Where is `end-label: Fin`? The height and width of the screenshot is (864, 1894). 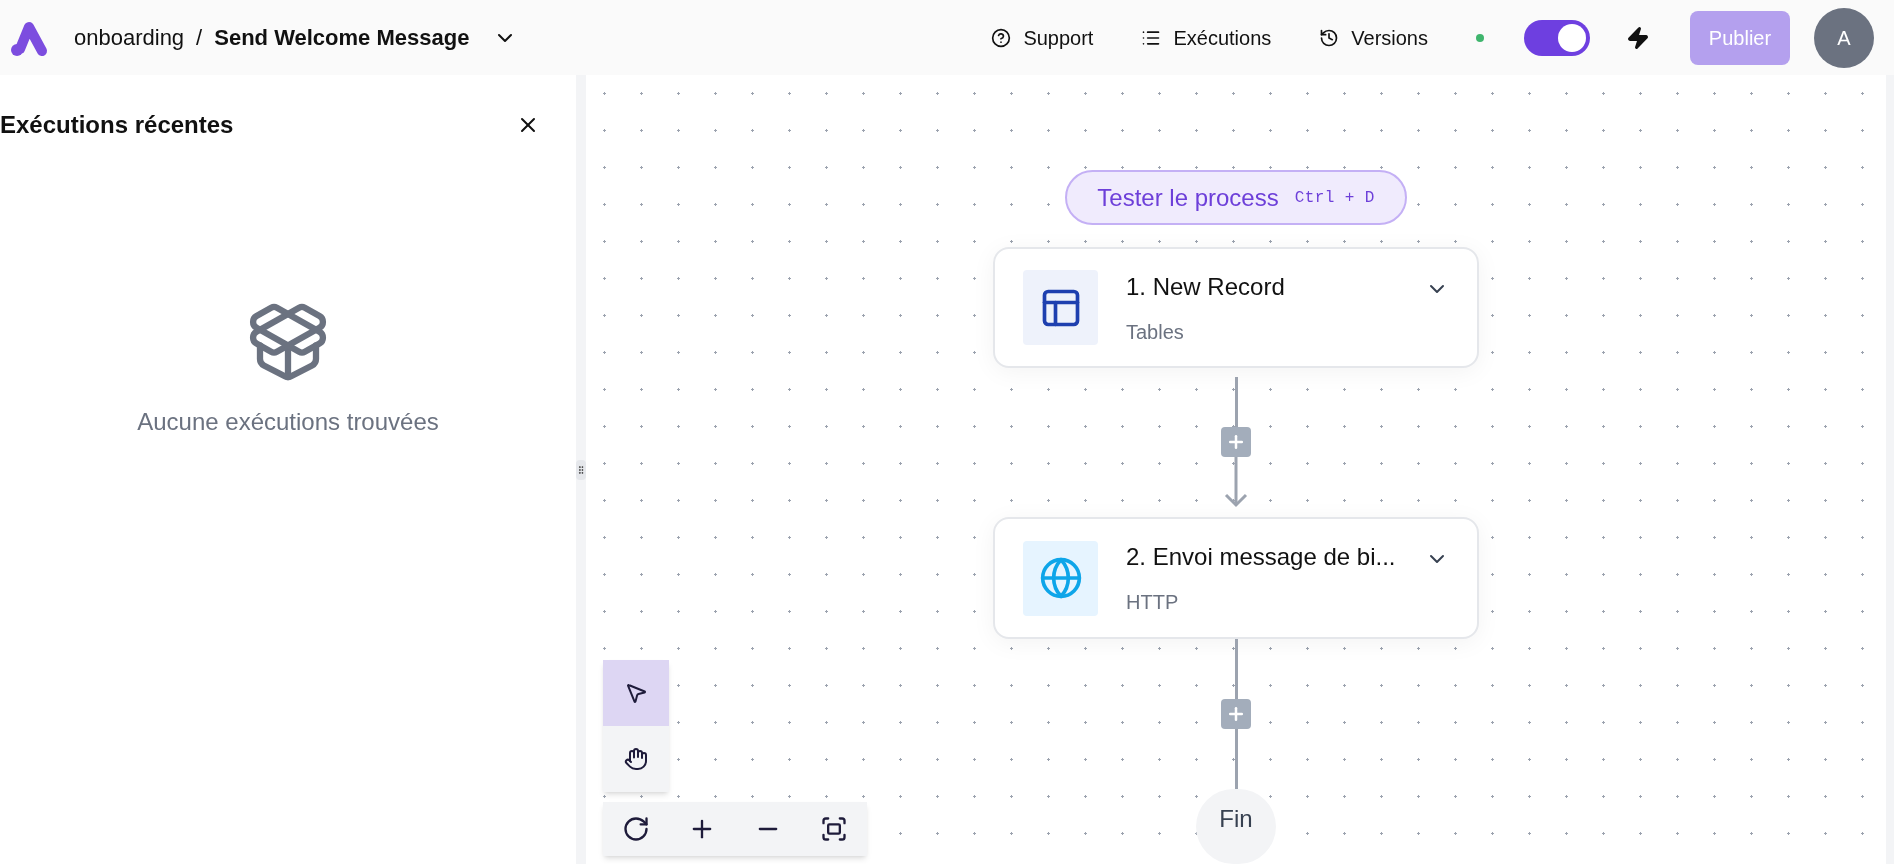
end-label: Fin is located at coordinates (1236, 818).